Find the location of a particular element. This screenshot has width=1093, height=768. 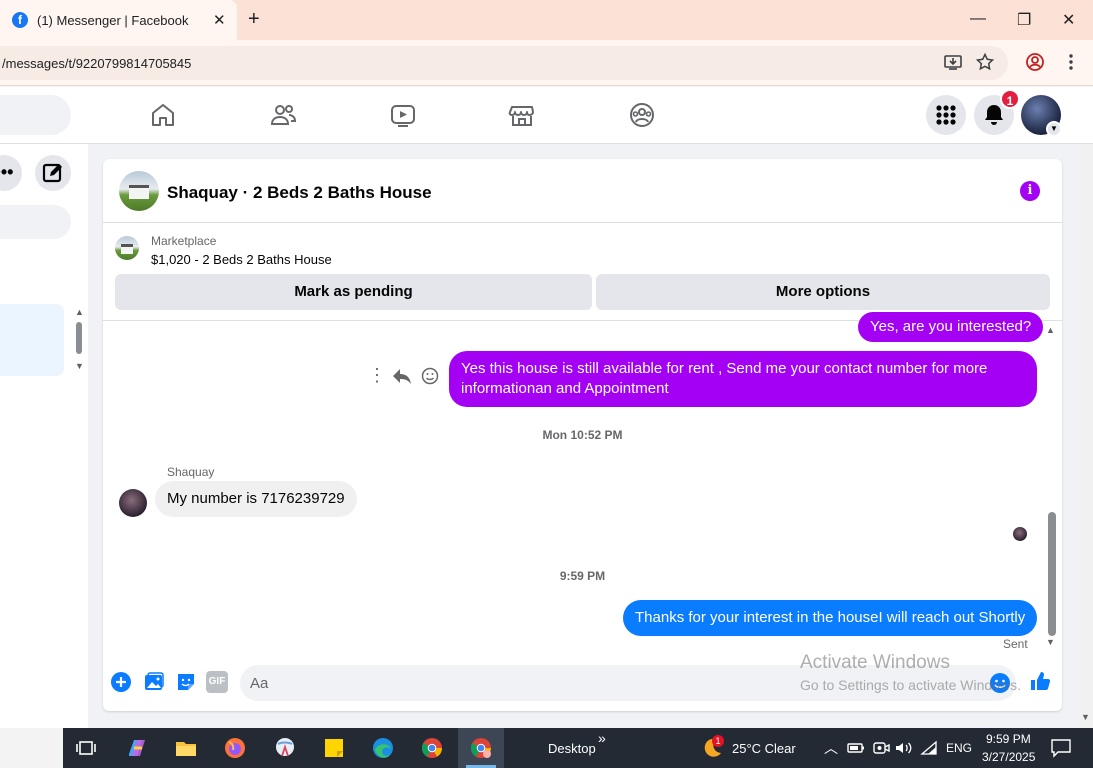

reply-icon is located at coordinates (402, 376).